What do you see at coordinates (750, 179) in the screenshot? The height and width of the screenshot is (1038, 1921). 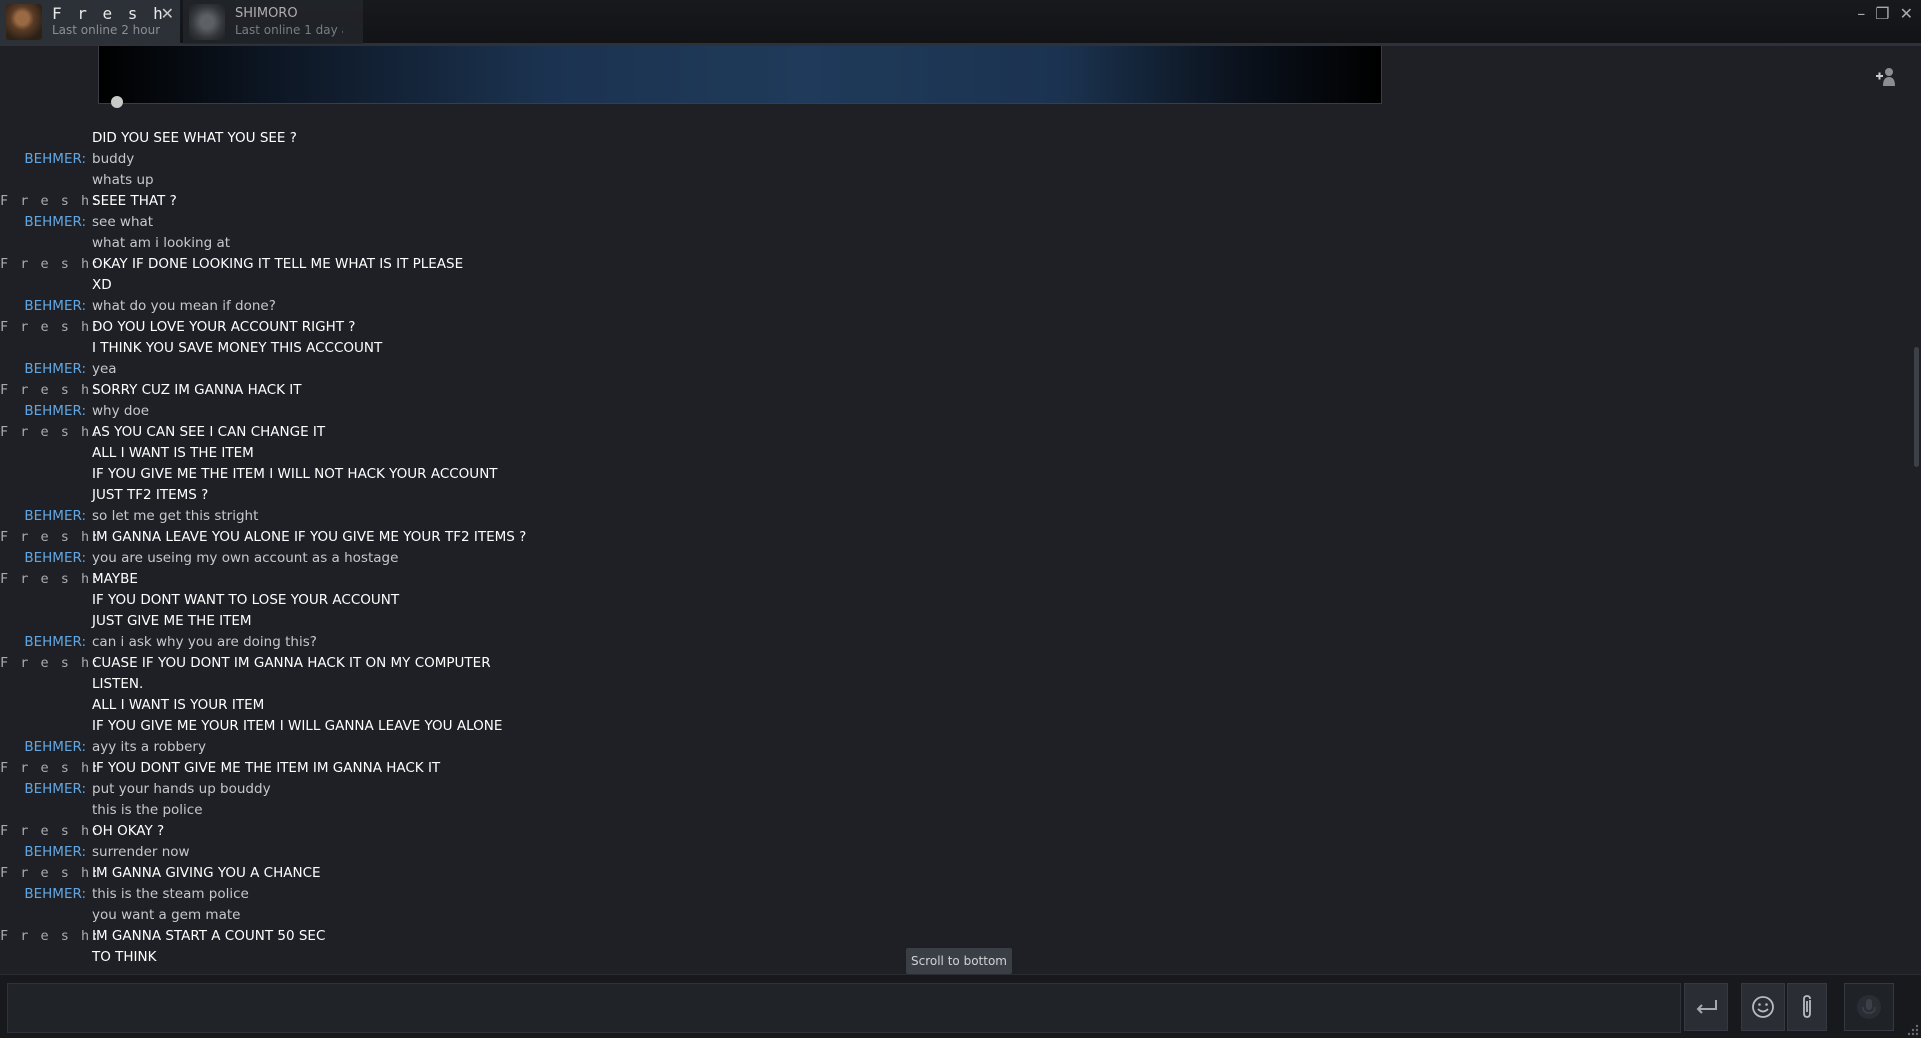 I see `chat-message: whats up` at bounding box center [750, 179].